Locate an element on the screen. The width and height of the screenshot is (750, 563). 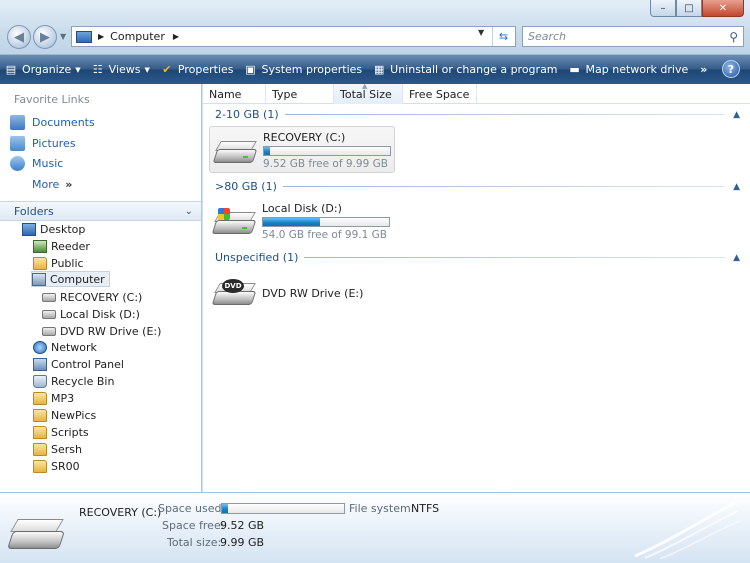
tree-item-public: Public is located at coordinates (58, 263).